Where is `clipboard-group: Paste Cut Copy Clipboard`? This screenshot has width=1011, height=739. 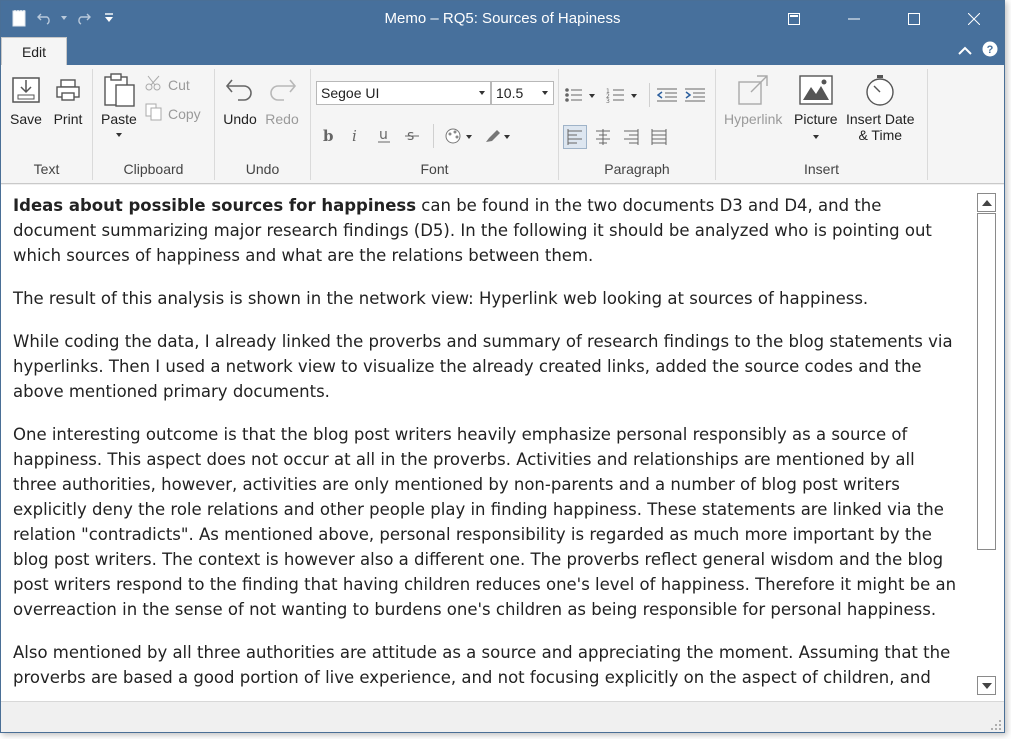
clipboard-group: Paste Cut Copy Clipboard is located at coordinates (154, 124).